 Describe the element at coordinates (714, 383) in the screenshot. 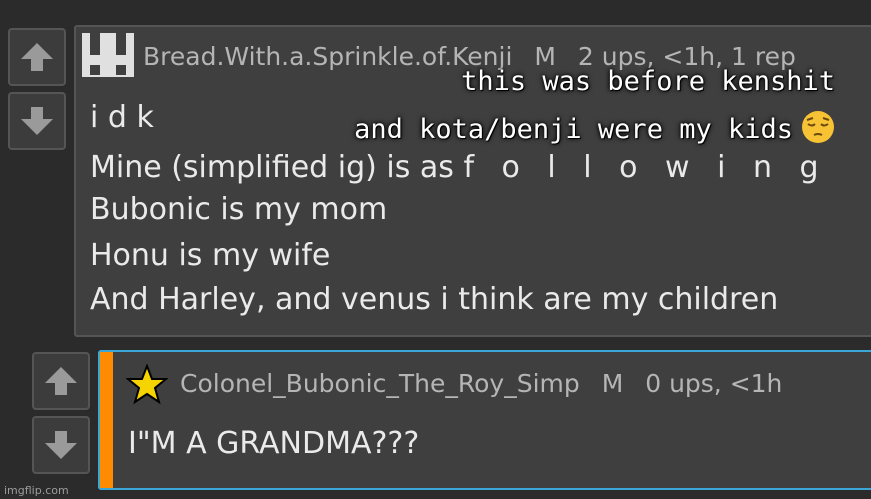

I see `comment-2-stats: 0 ups, <1h` at that location.